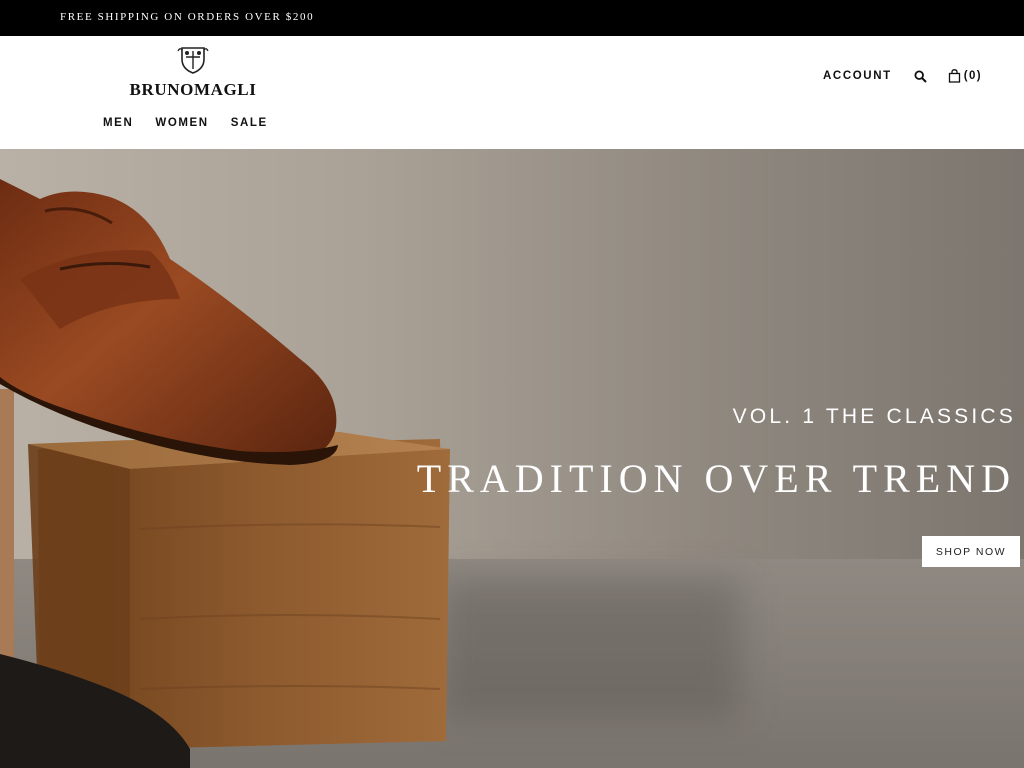  What do you see at coordinates (920, 76) in the screenshot?
I see `search-icon` at bounding box center [920, 76].